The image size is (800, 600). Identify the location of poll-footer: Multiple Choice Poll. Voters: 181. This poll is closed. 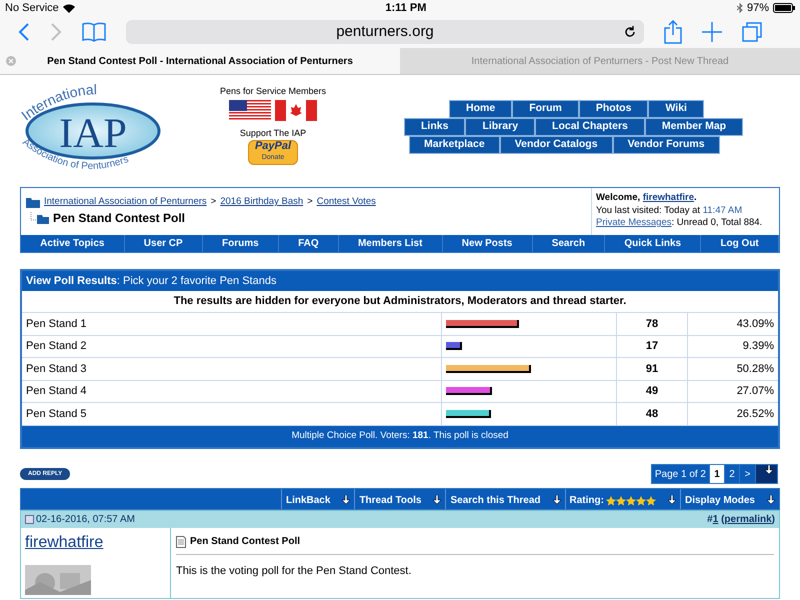
(400, 436).